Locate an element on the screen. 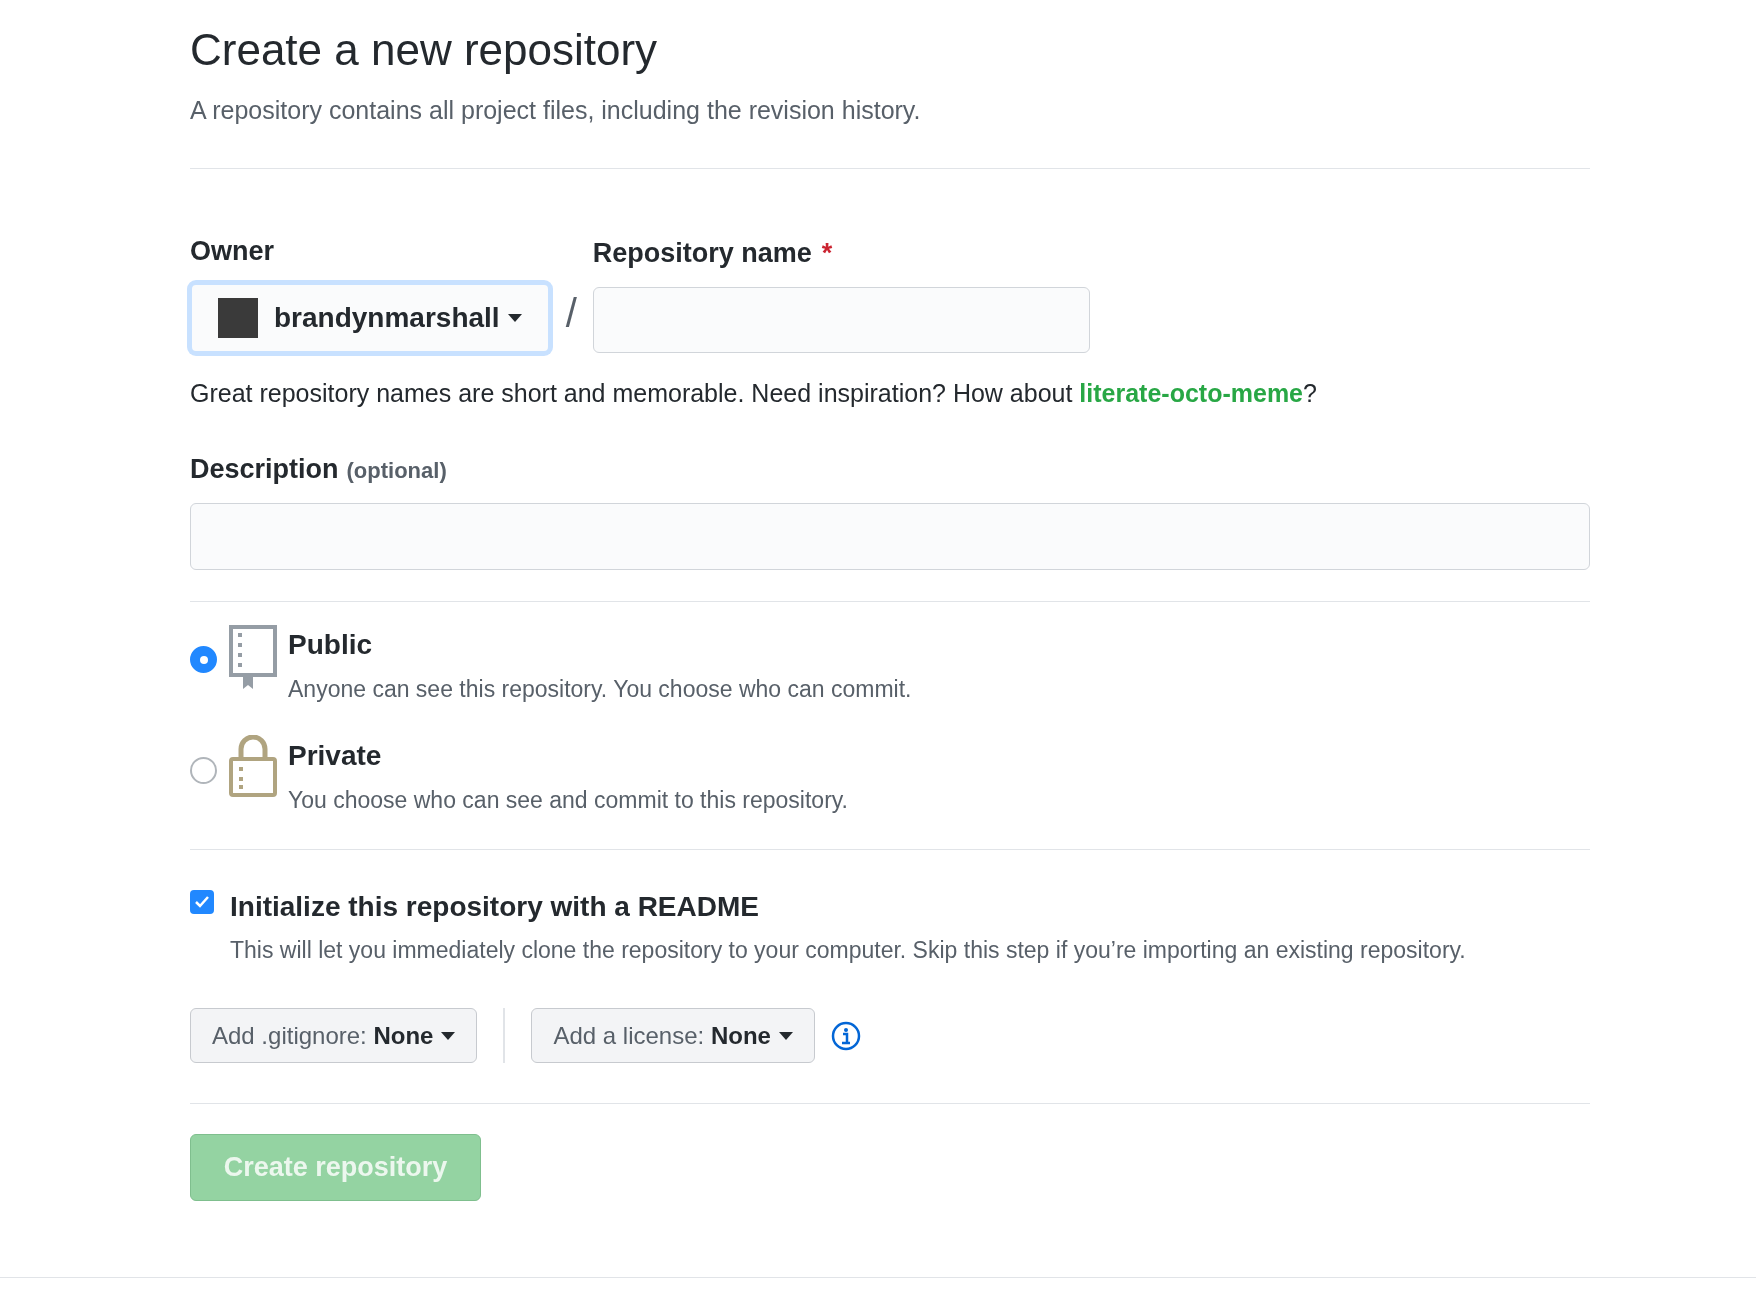 The height and width of the screenshot is (1294, 1756). page-subtitle: A repository contains all project files, including the revision history. is located at coordinates (556, 110).